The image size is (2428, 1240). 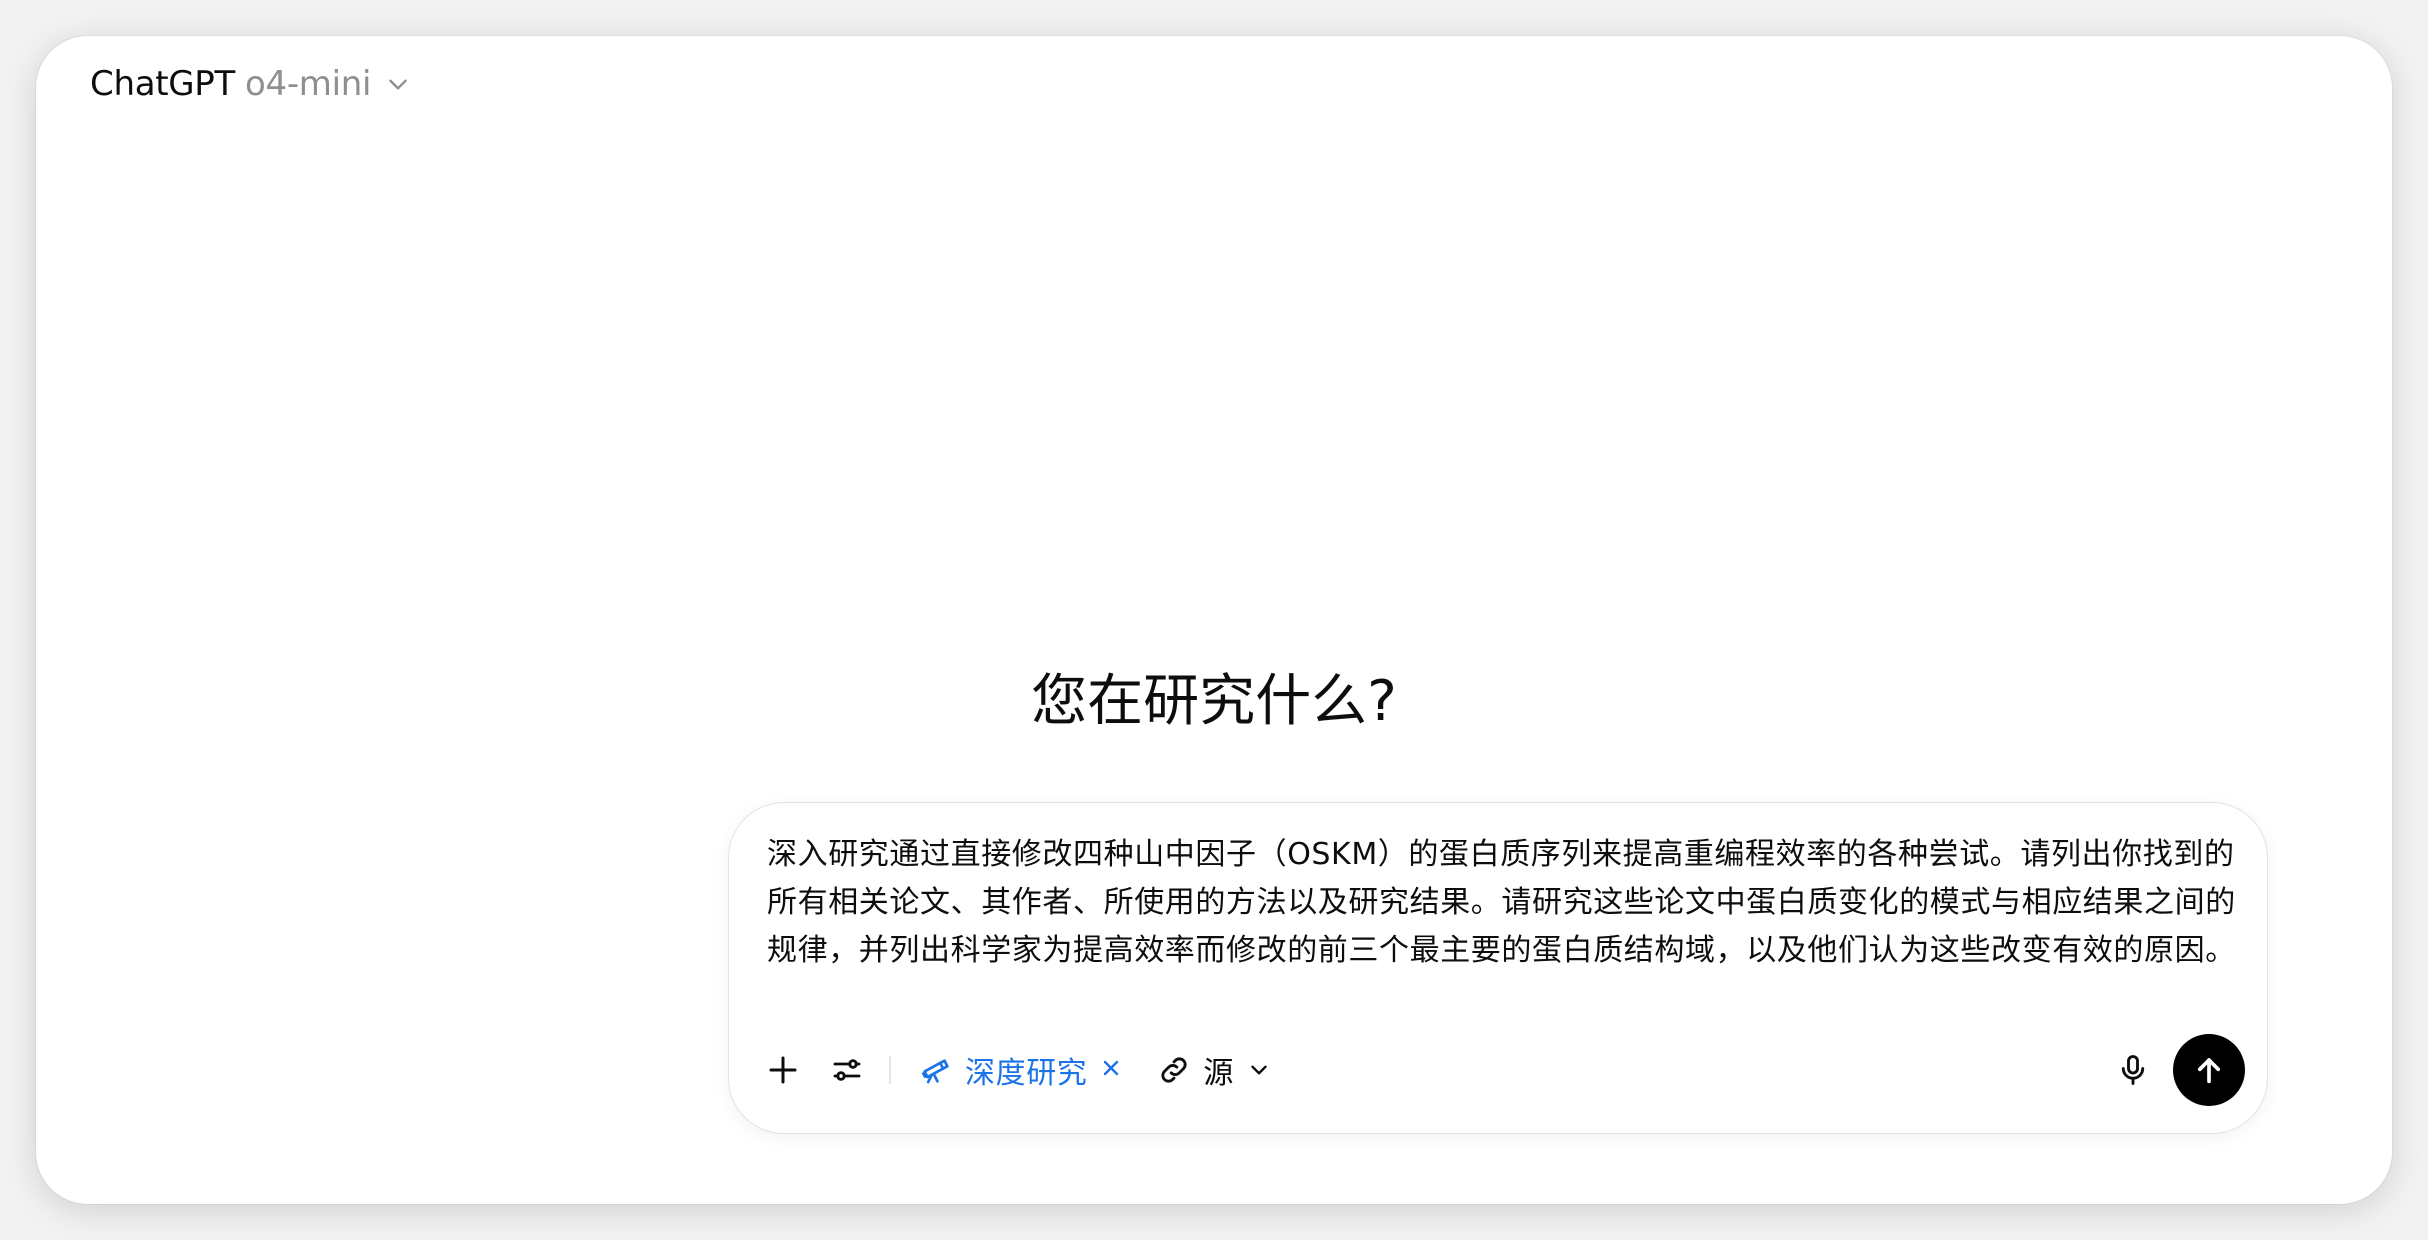 I want to click on close-icon, so click(x=1111, y=1068).